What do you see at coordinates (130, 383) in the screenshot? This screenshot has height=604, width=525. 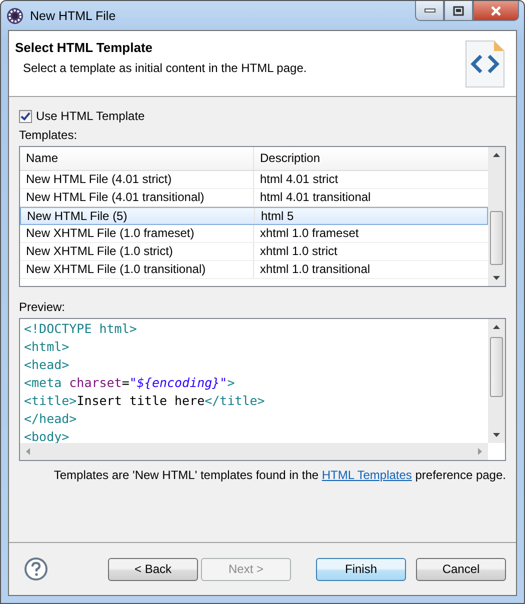 I see `code-line: <meta charset="${encoding}">` at bounding box center [130, 383].